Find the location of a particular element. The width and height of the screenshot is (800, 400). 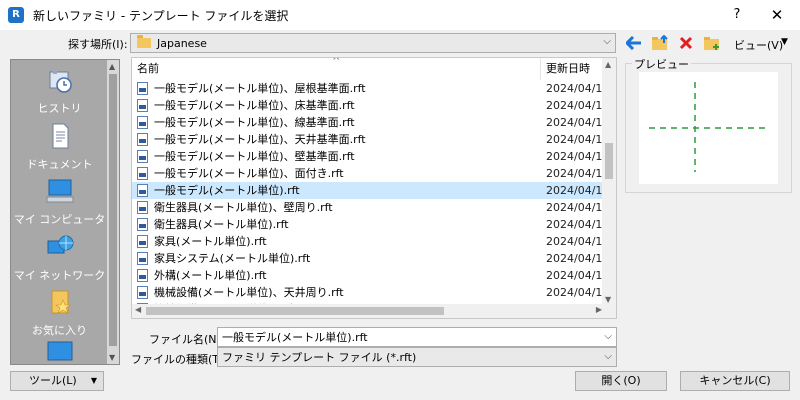

file-list-vscrollbar: ▲ ▼ is located at coordinates (609, 182).